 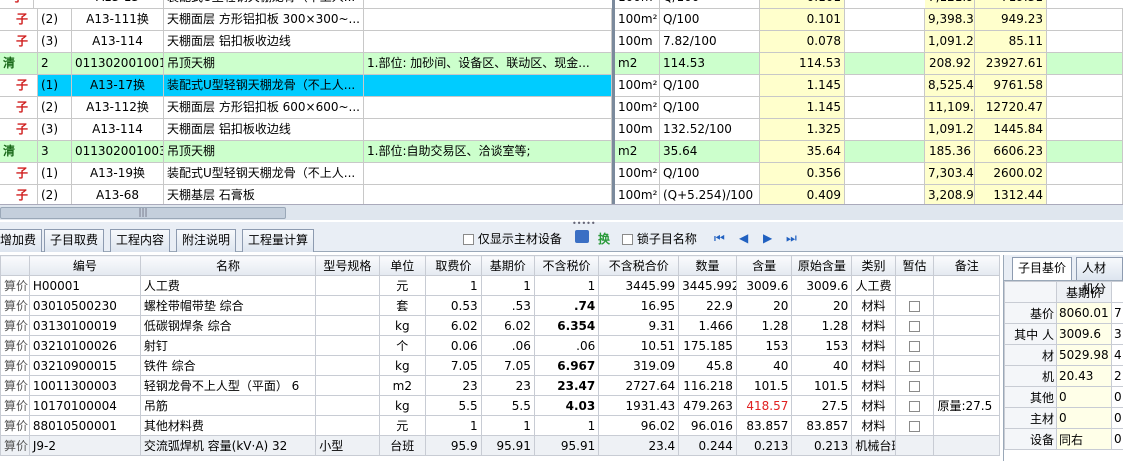 I want to click on last-icon: ⏭, so click(x=791, y=238).